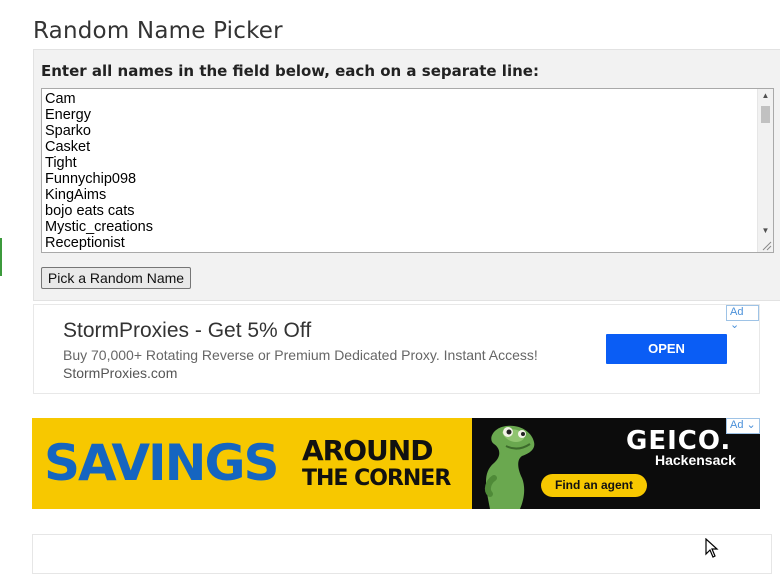 This screenshot has width=780, height=574. What do you see at coordinates (712, 548) in the screenshot?
I see `mouse-pointer-icon` at bounding box center [712, 548].